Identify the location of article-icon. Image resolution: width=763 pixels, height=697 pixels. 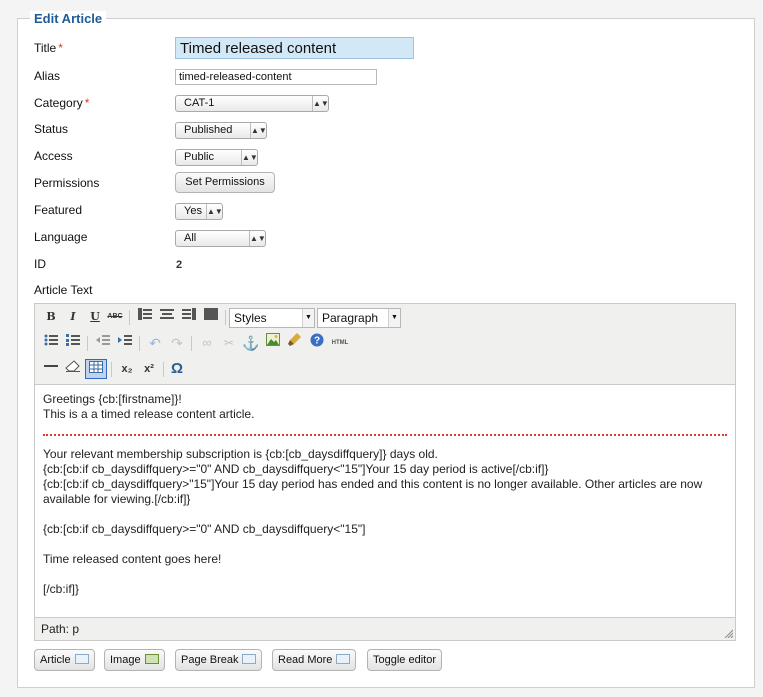
(81, 659).